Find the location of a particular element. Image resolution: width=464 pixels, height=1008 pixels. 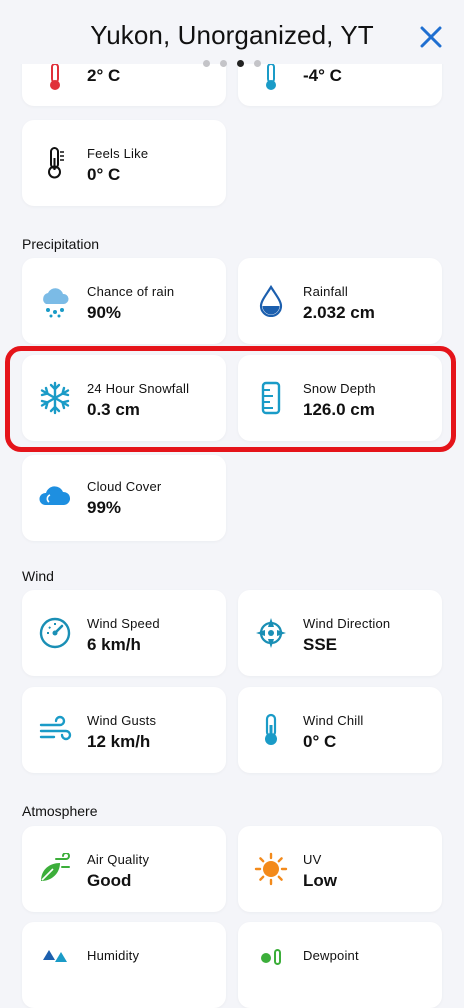

wind-chill-label: Wind Chill is located at coordinates (333, 720).